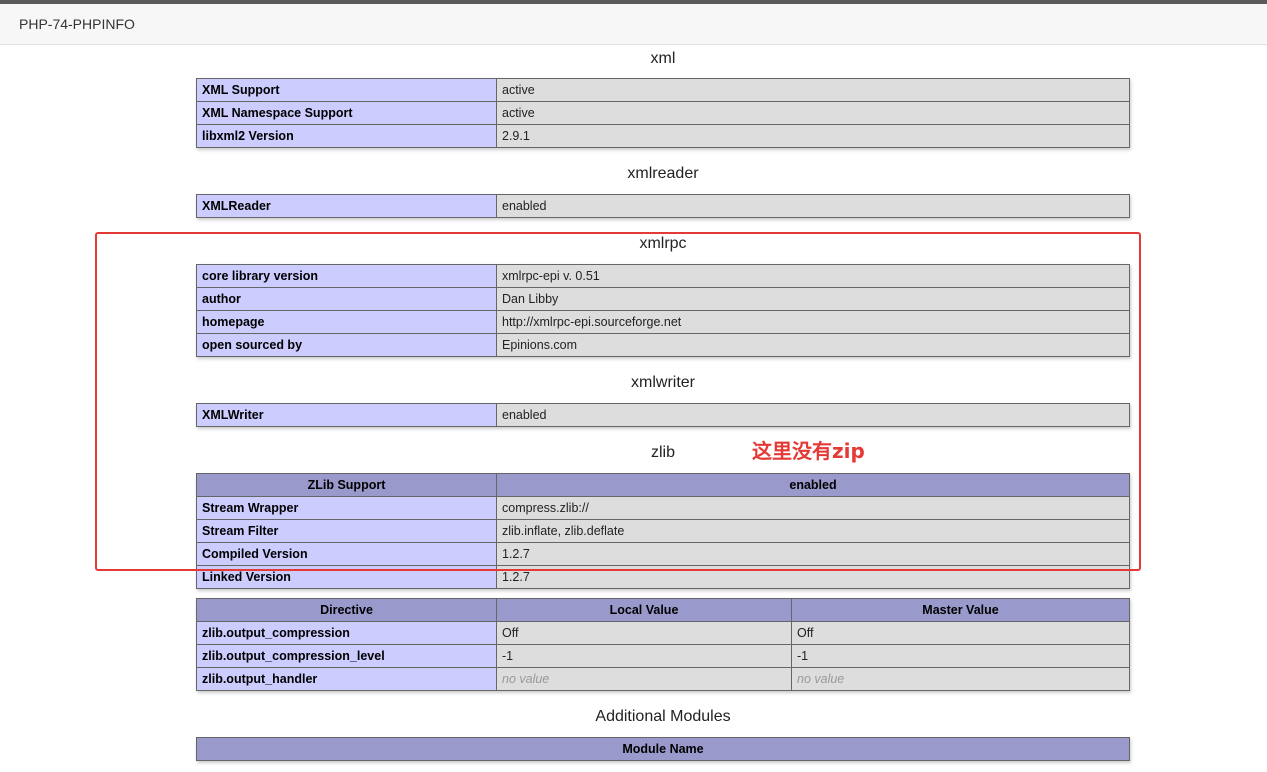 The width and height of the screenshot is (1267, 772). Describe the element at coordinates (346, 415) in the screenshot. I see `directive-name: XMLWriter` at that location.